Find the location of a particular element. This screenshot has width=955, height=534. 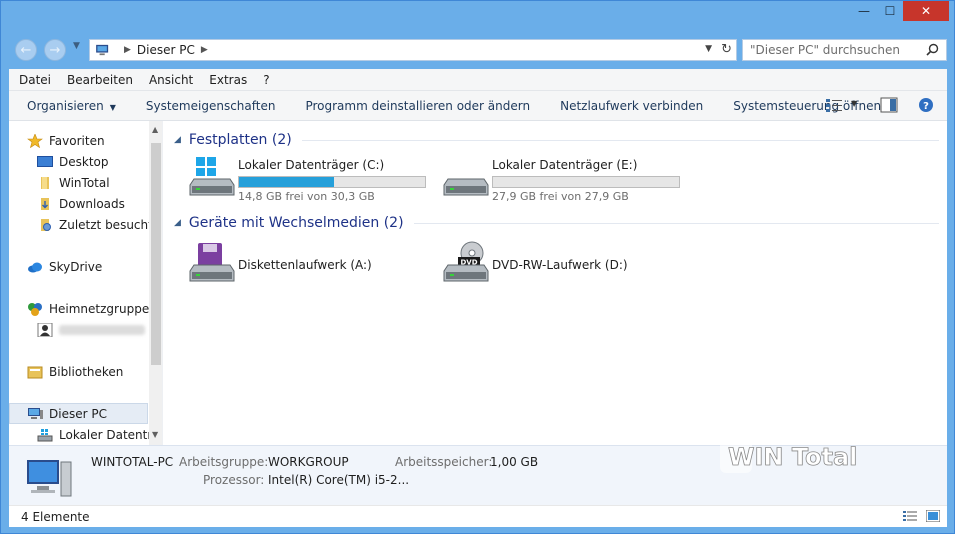

nav-scrollbar: ▲ ▼ is located at coordinates (155, 283).